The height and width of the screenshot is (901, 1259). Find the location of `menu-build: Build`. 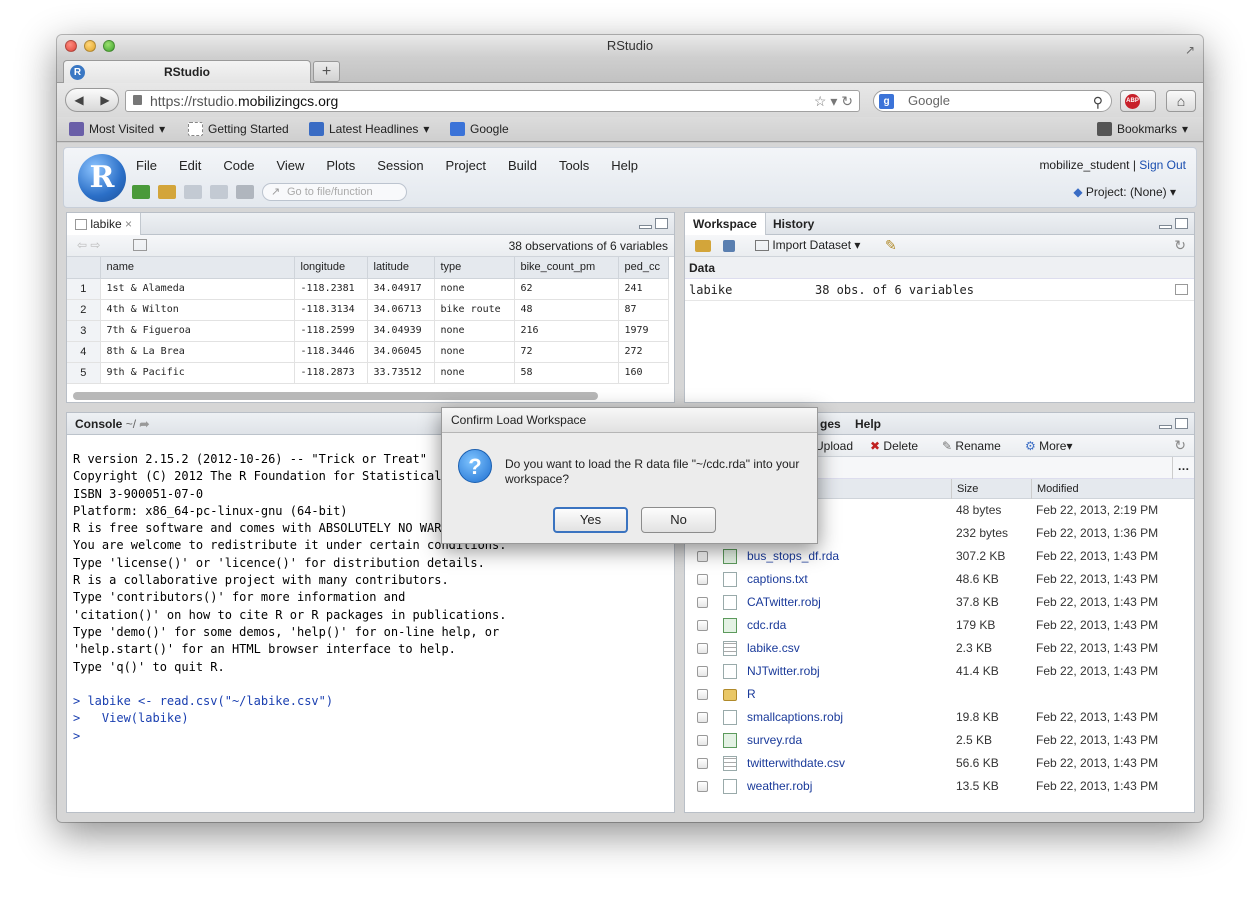

menu-build: Build is located at coordinates (522, 165).